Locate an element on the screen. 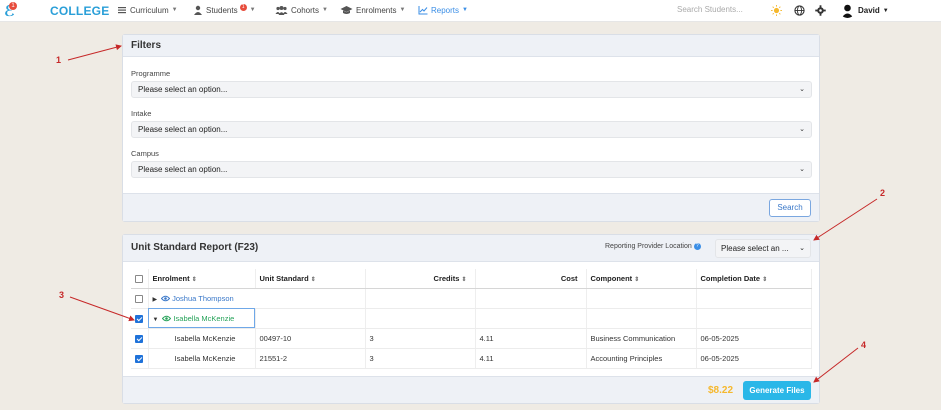 This screenshot has width=941, height=410. unit-standard-cell: 00497-10 is located at coordinates (310, 338).